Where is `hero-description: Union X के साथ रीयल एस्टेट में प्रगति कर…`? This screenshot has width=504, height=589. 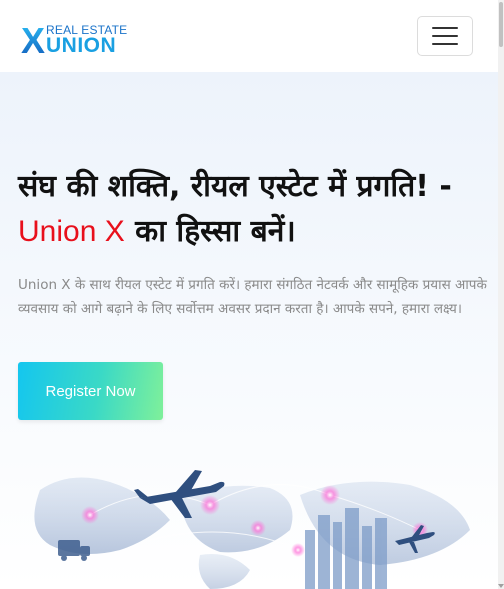
hero-description: Union X के साथ रीयल एस्टेट में प्रगति कर… is located at coordinates (252, 297).